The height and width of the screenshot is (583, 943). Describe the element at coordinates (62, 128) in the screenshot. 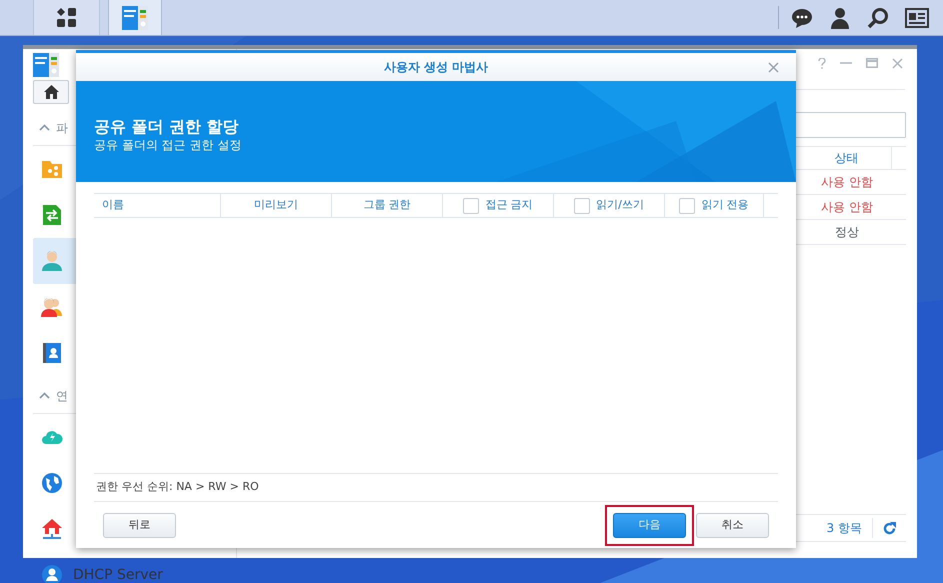

I see `section-header: 파` at that location.